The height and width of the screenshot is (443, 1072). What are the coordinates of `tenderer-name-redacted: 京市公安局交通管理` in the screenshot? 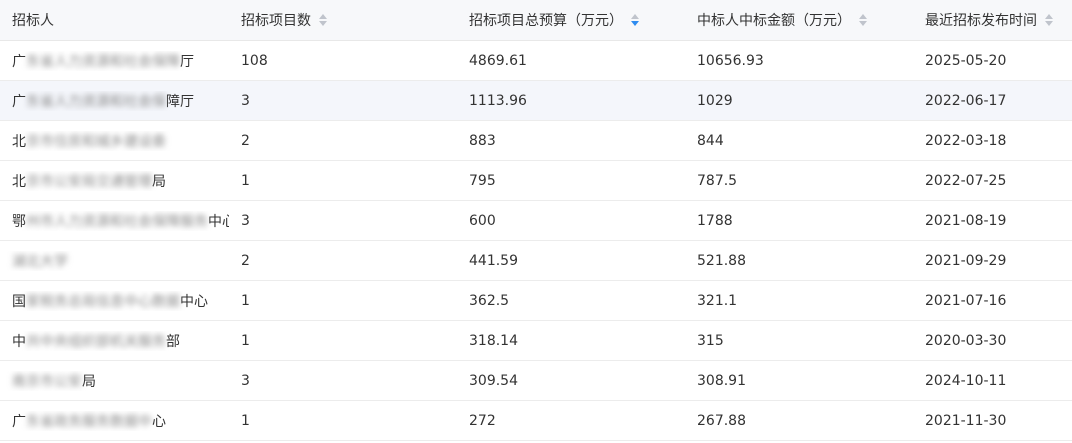 It's located at (89, 181).